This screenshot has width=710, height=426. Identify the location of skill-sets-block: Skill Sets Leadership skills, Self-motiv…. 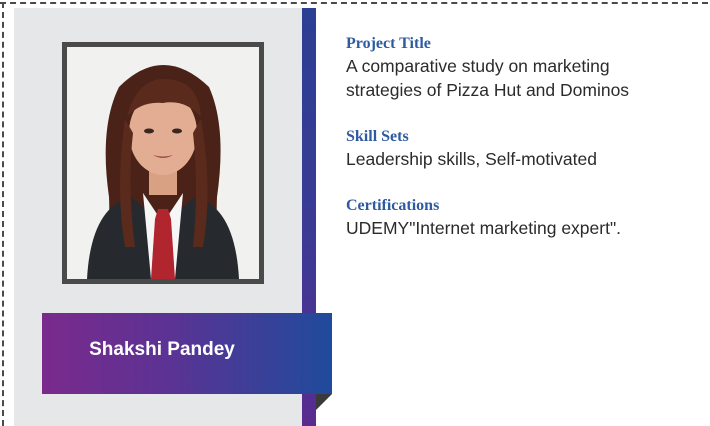
(521, 149).